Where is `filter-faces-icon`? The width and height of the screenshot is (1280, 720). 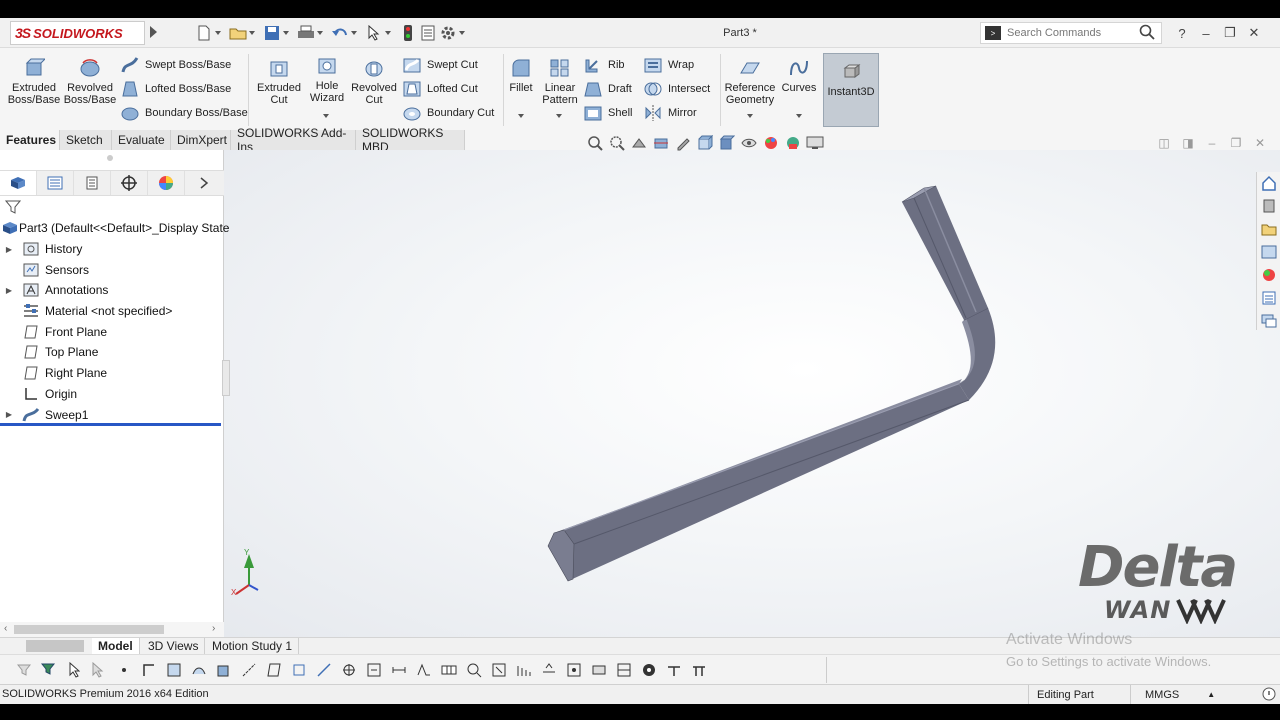 filter-faces-icon is located at coordinates (174, 670).